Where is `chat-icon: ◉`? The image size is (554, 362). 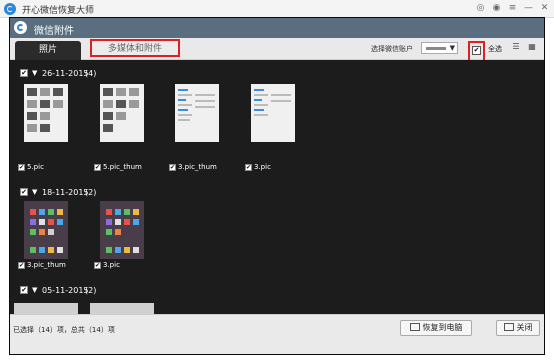 chat-icon: ◉ is located at coordinates (496, 8).